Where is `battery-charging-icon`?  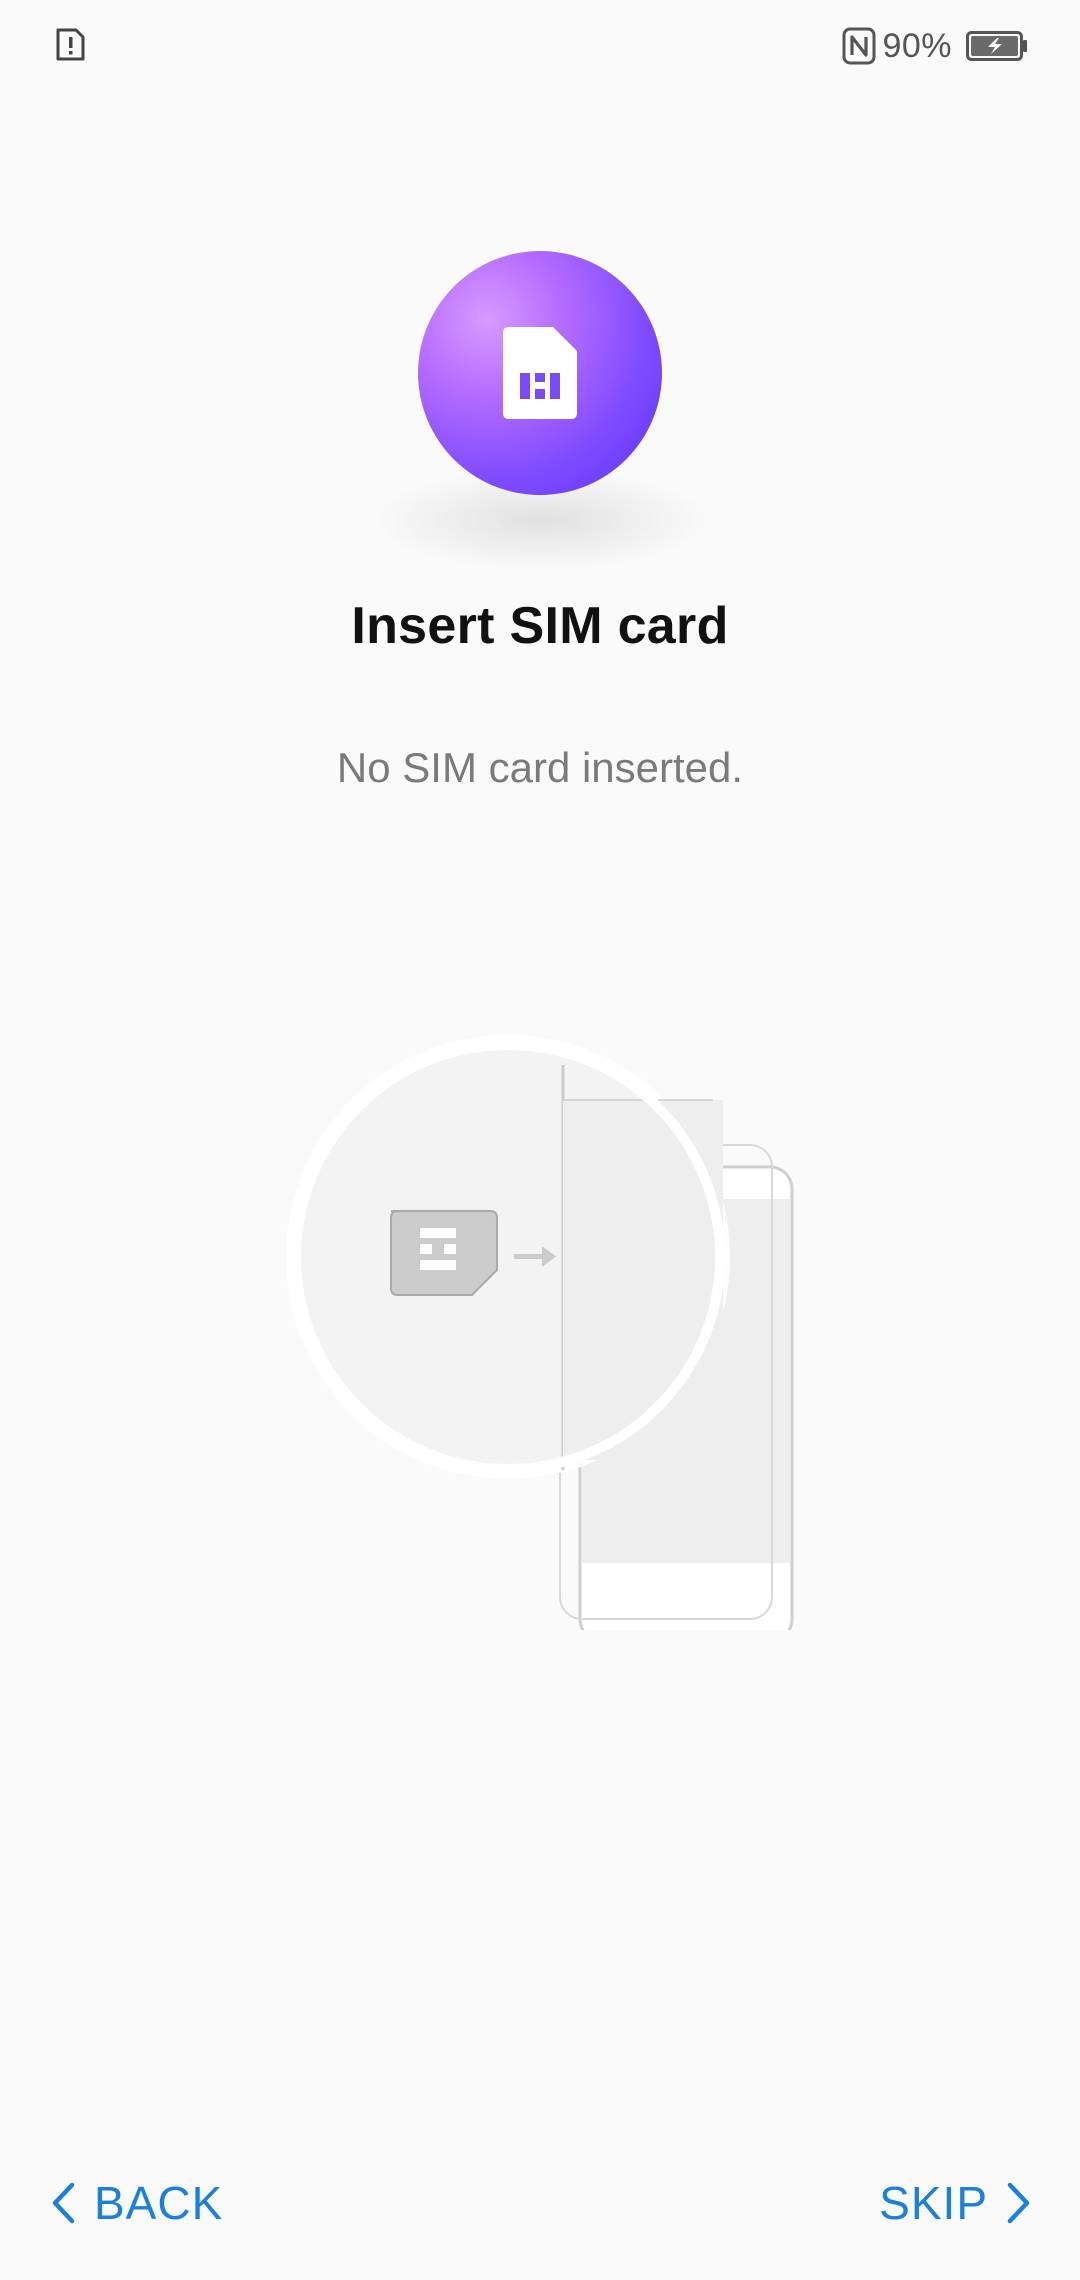
battery-charging-icon is located at coordinates (996, 46).